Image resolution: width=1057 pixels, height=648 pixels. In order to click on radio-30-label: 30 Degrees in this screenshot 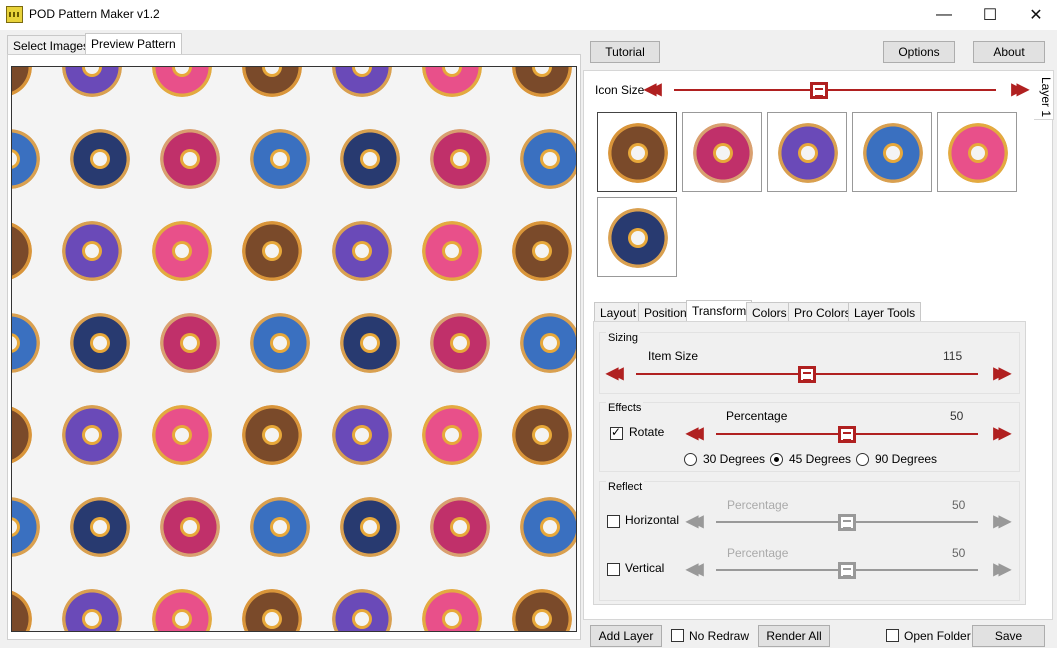, I will do `click(734, 459)`.